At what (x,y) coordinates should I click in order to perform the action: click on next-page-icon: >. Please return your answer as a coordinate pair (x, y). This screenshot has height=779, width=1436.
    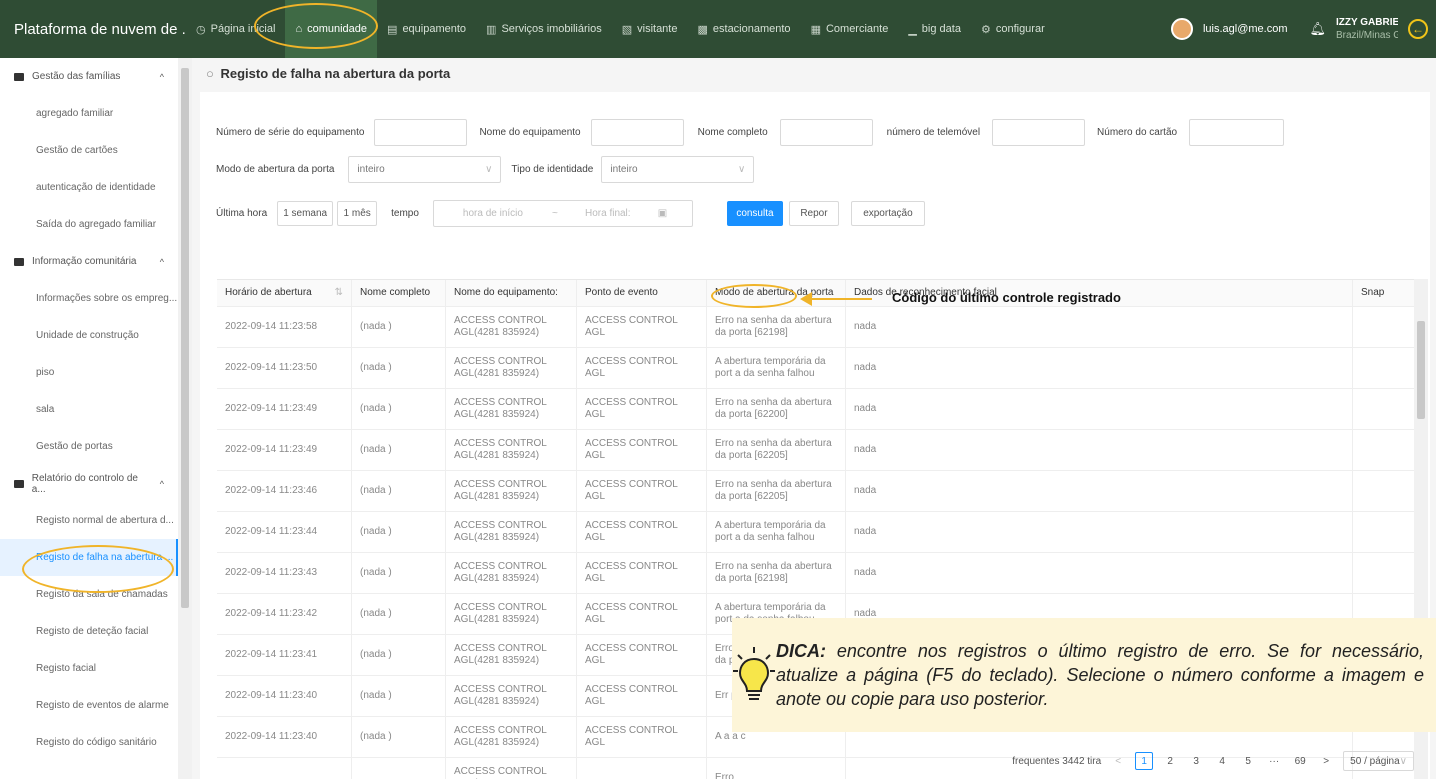
    Looking at the image, I should click on (1326, 761).